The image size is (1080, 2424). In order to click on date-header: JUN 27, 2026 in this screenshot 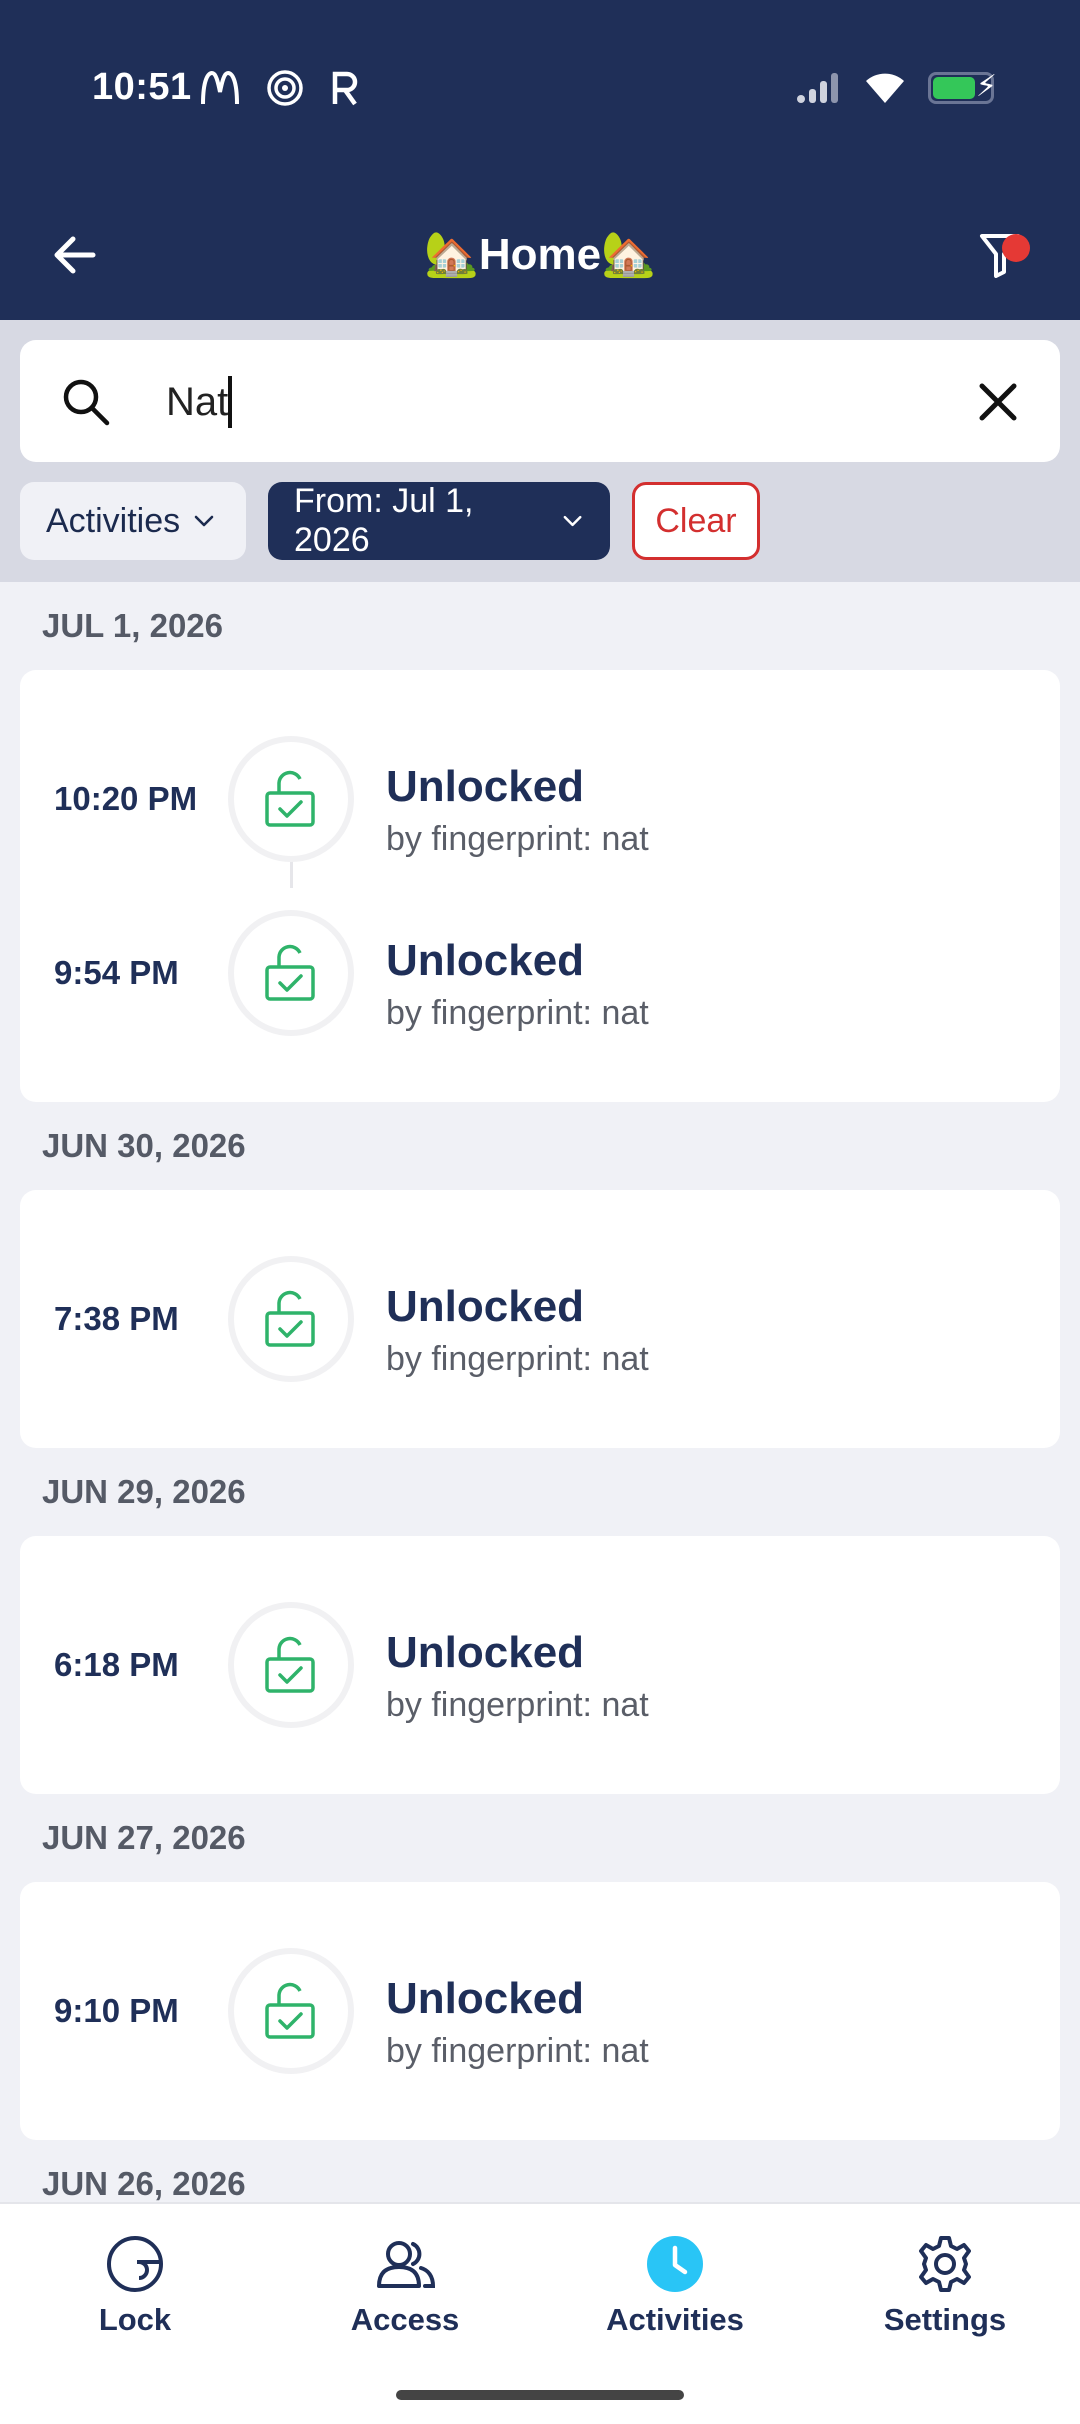, I will do `click(144, 1837)`.